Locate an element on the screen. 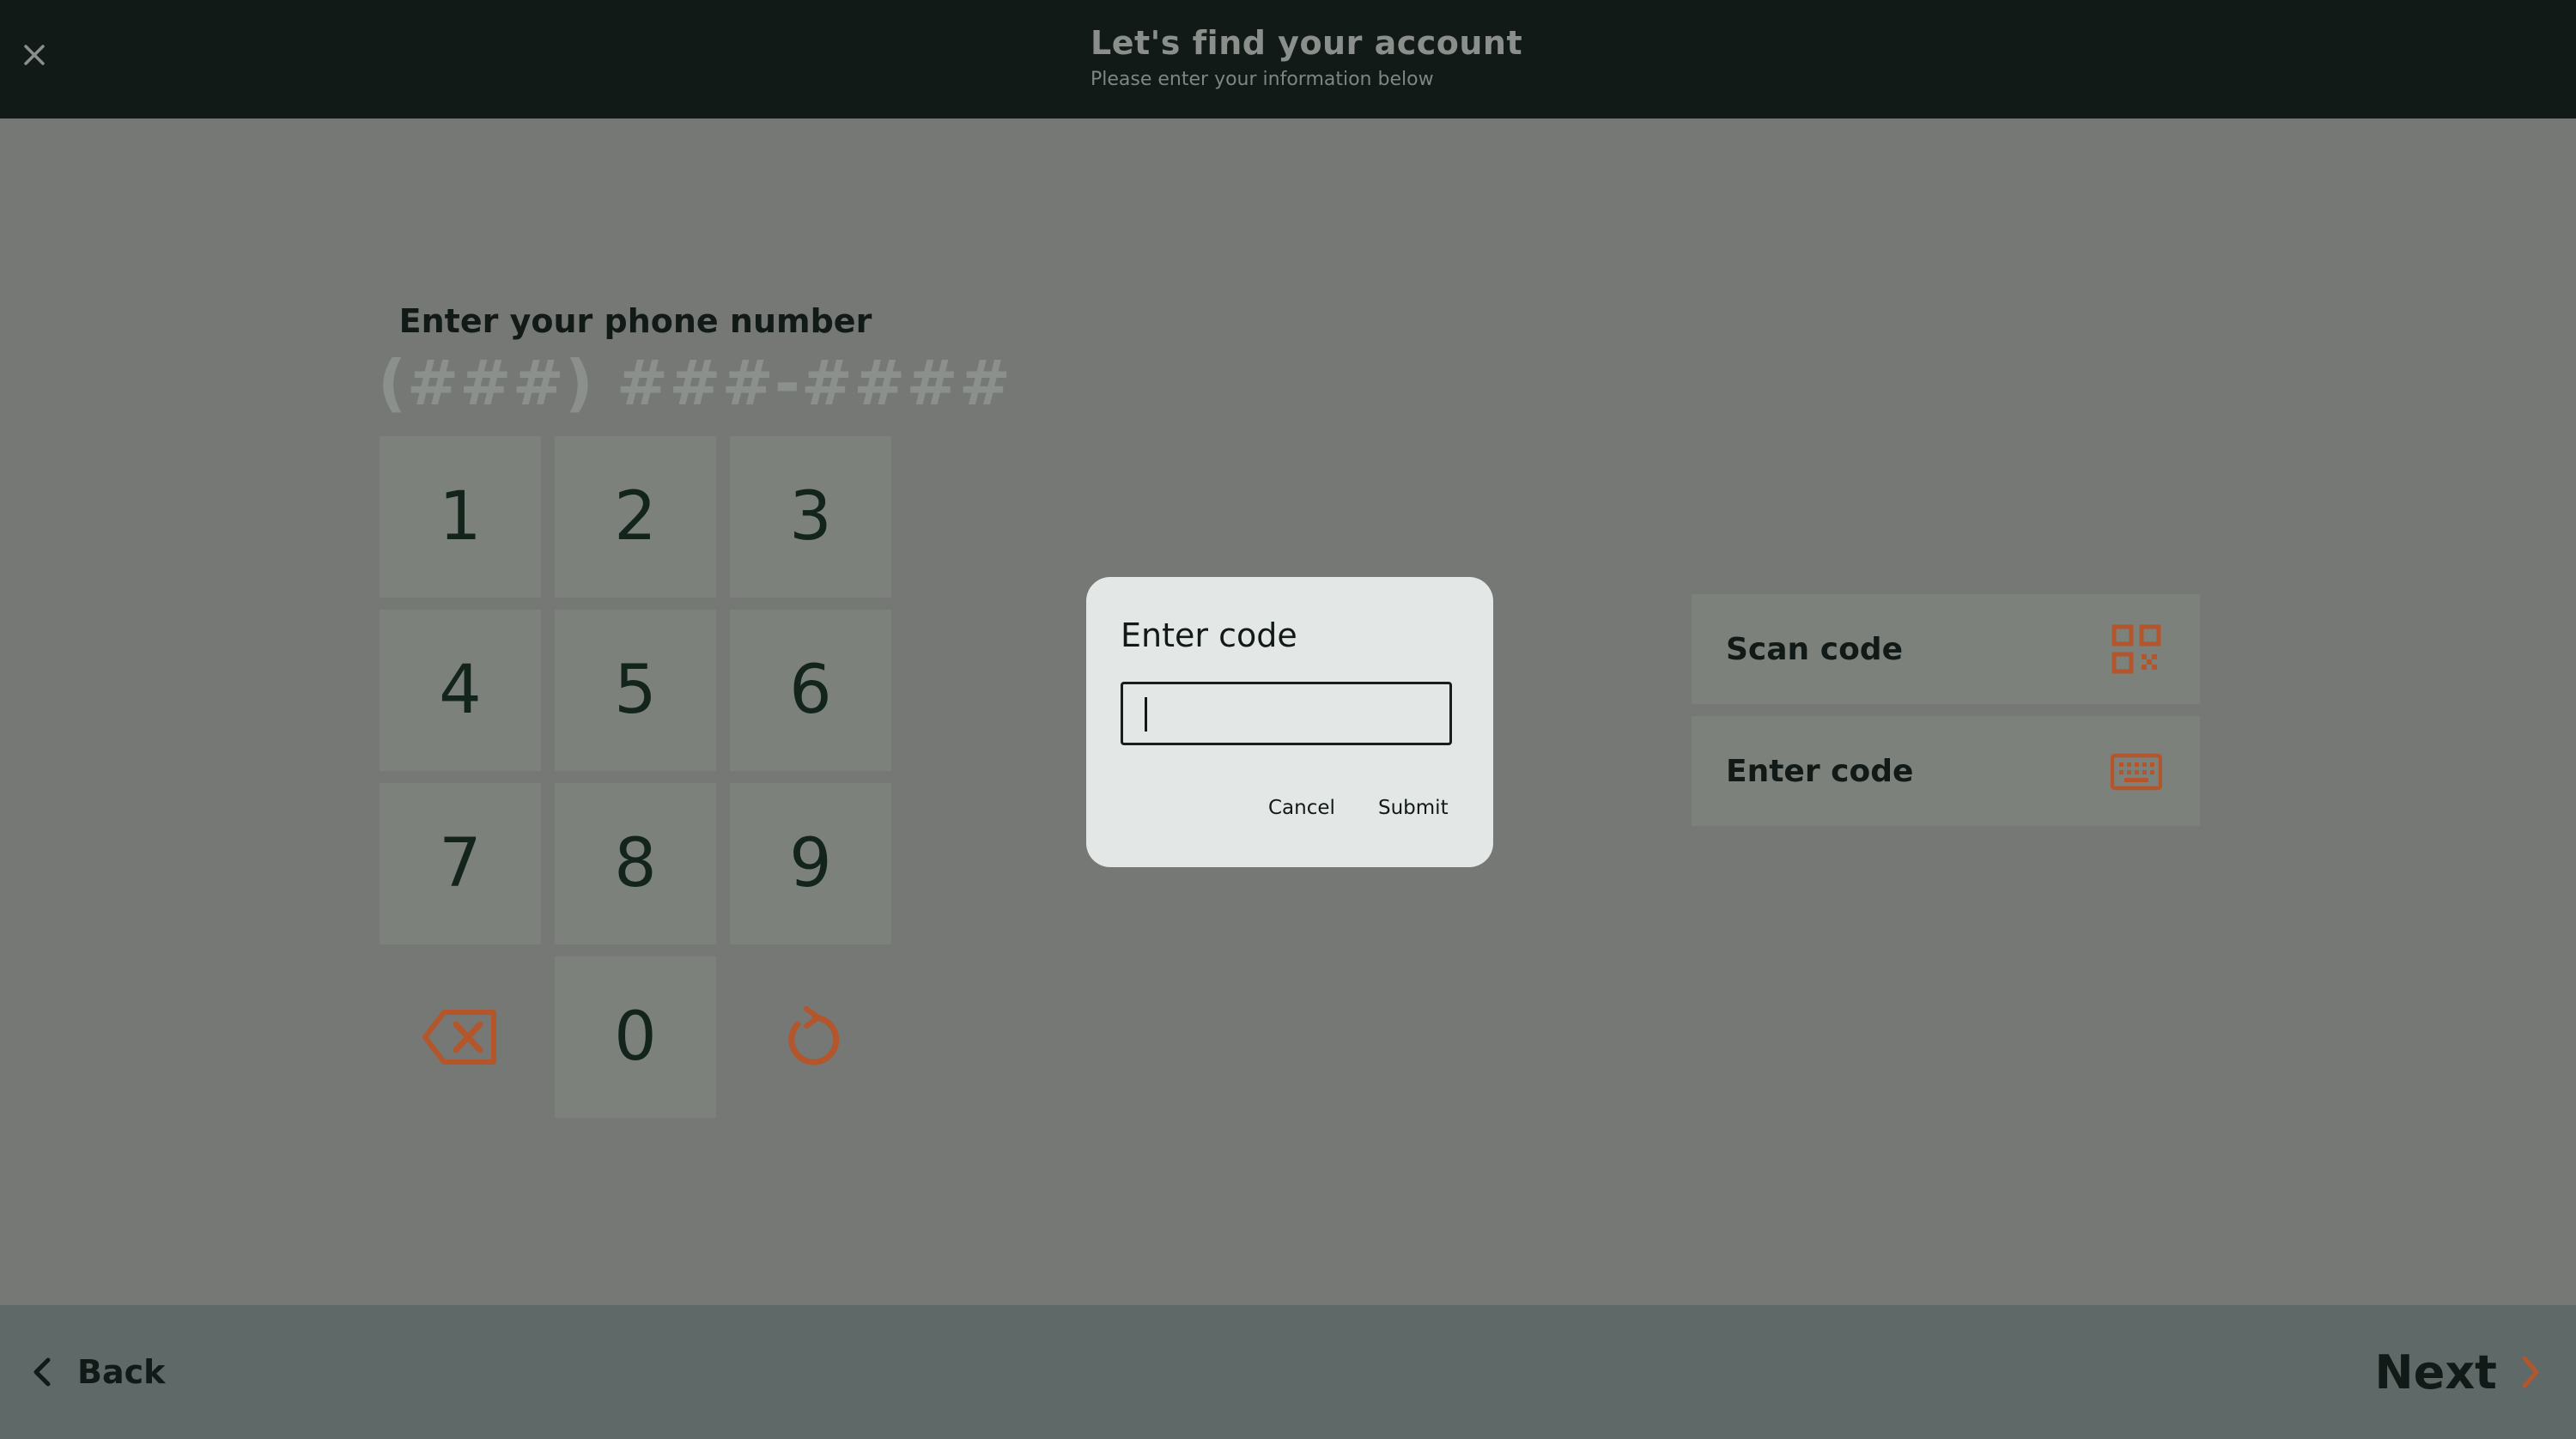 The height and width of the screenshot is (1439, 2576). next-label: Next is located at coordinates (2435, 1372).